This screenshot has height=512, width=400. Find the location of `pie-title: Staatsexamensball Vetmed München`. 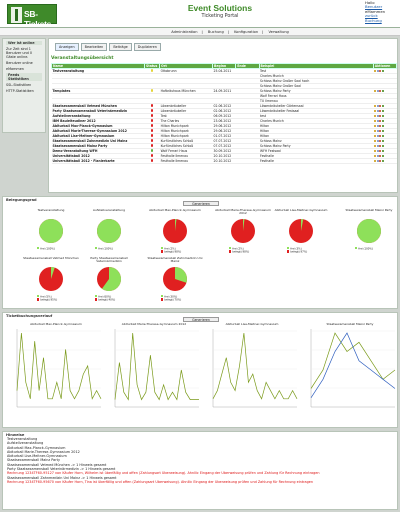

pie-title: Staatsexamensball Vetmed München is located at coordinates (51, 258).